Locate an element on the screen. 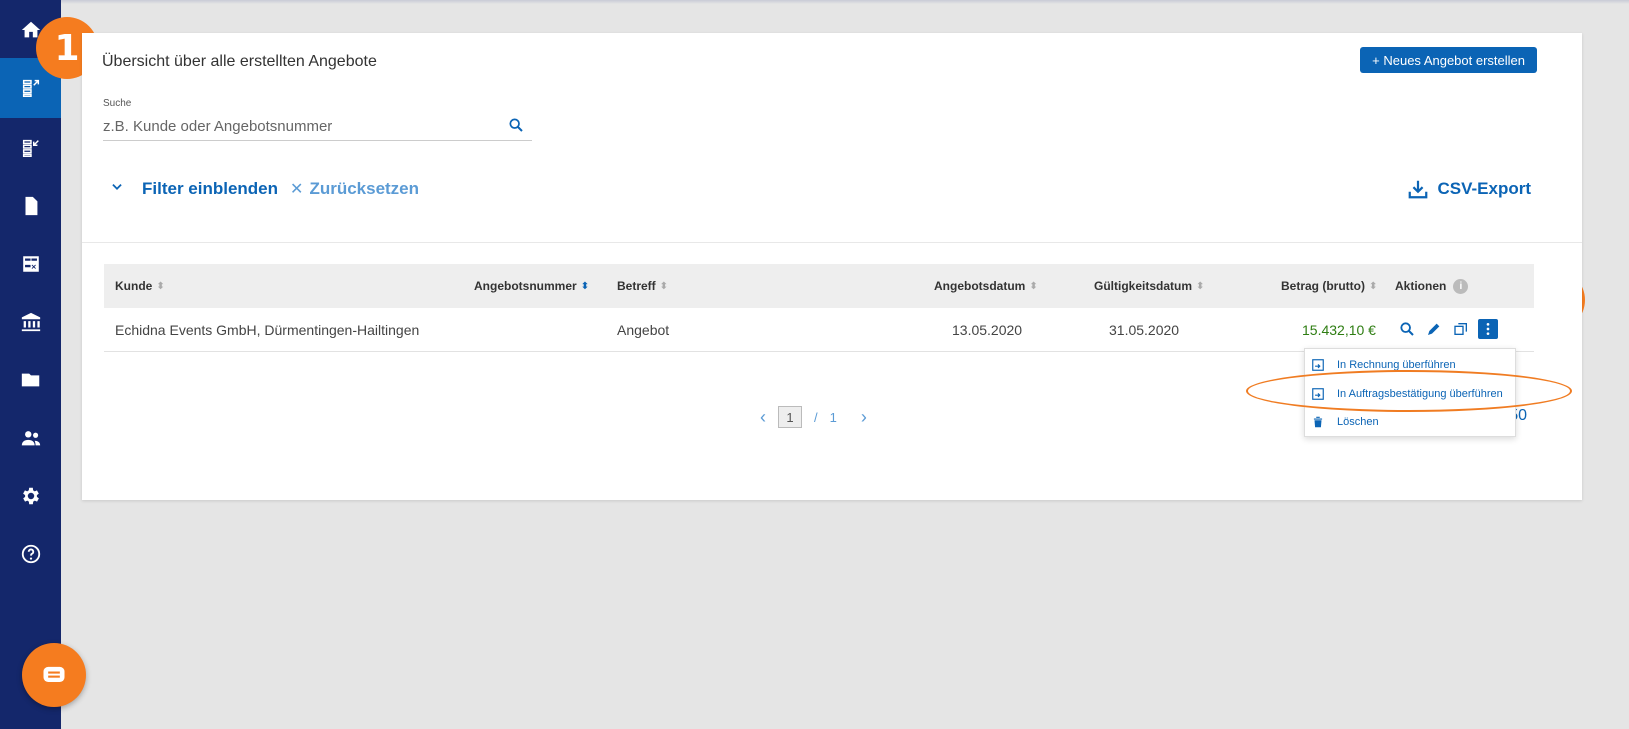 Image resolution: width=1629 pixels, height=729 pixels. cell-angebotsdatum: 13.05.2020 is located at coordinates (987, 330).